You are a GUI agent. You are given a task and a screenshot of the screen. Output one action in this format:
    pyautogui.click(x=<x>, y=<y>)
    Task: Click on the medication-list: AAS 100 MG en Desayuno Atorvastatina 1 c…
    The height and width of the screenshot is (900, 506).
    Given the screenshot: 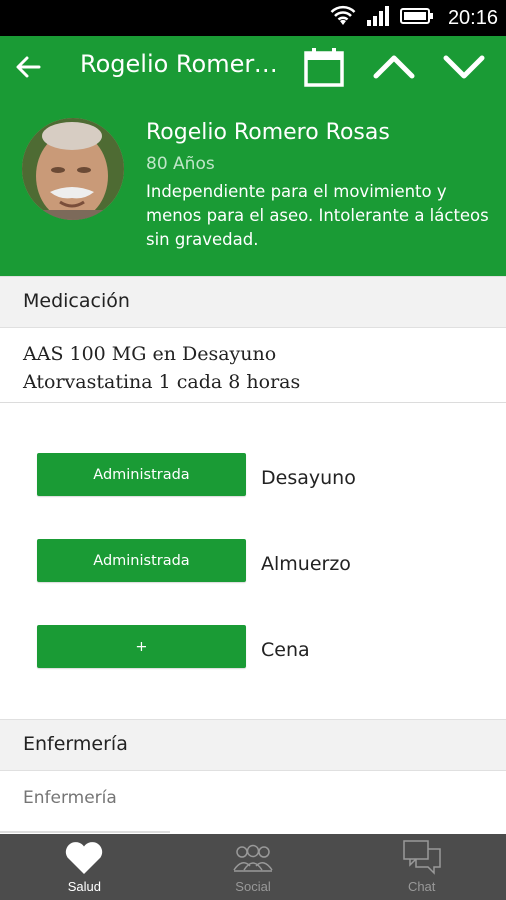 What is the action you would take?
    pyautogui.click(x=161, y=368)
    